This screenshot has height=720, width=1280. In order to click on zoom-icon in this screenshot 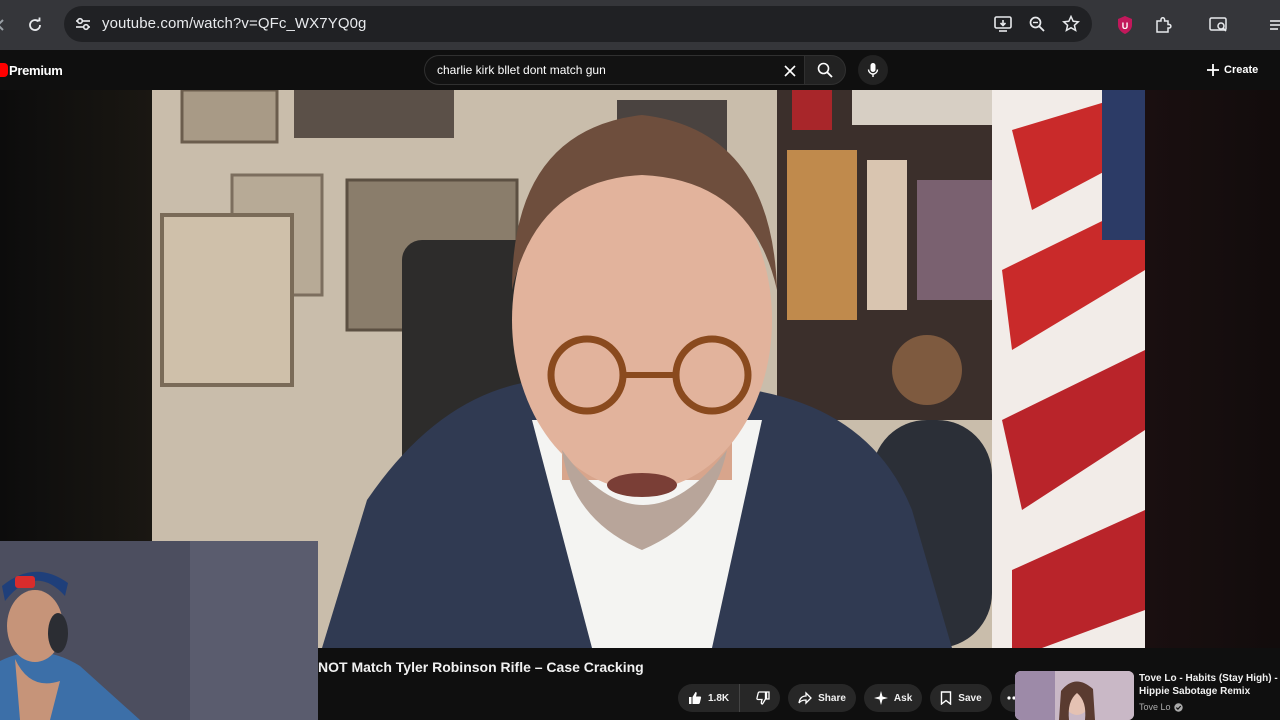, I will do `click(1037, 24)`.